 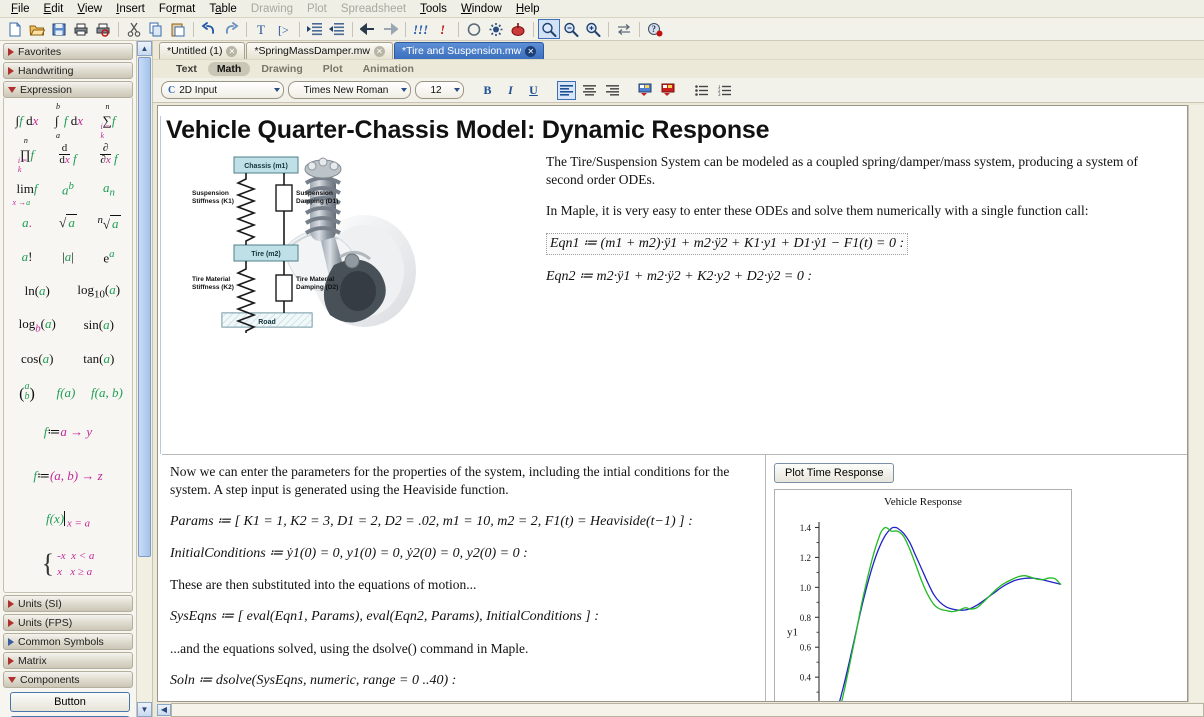 I want to click on palette-item-square-root: √ a, so click(x=68, y=223).